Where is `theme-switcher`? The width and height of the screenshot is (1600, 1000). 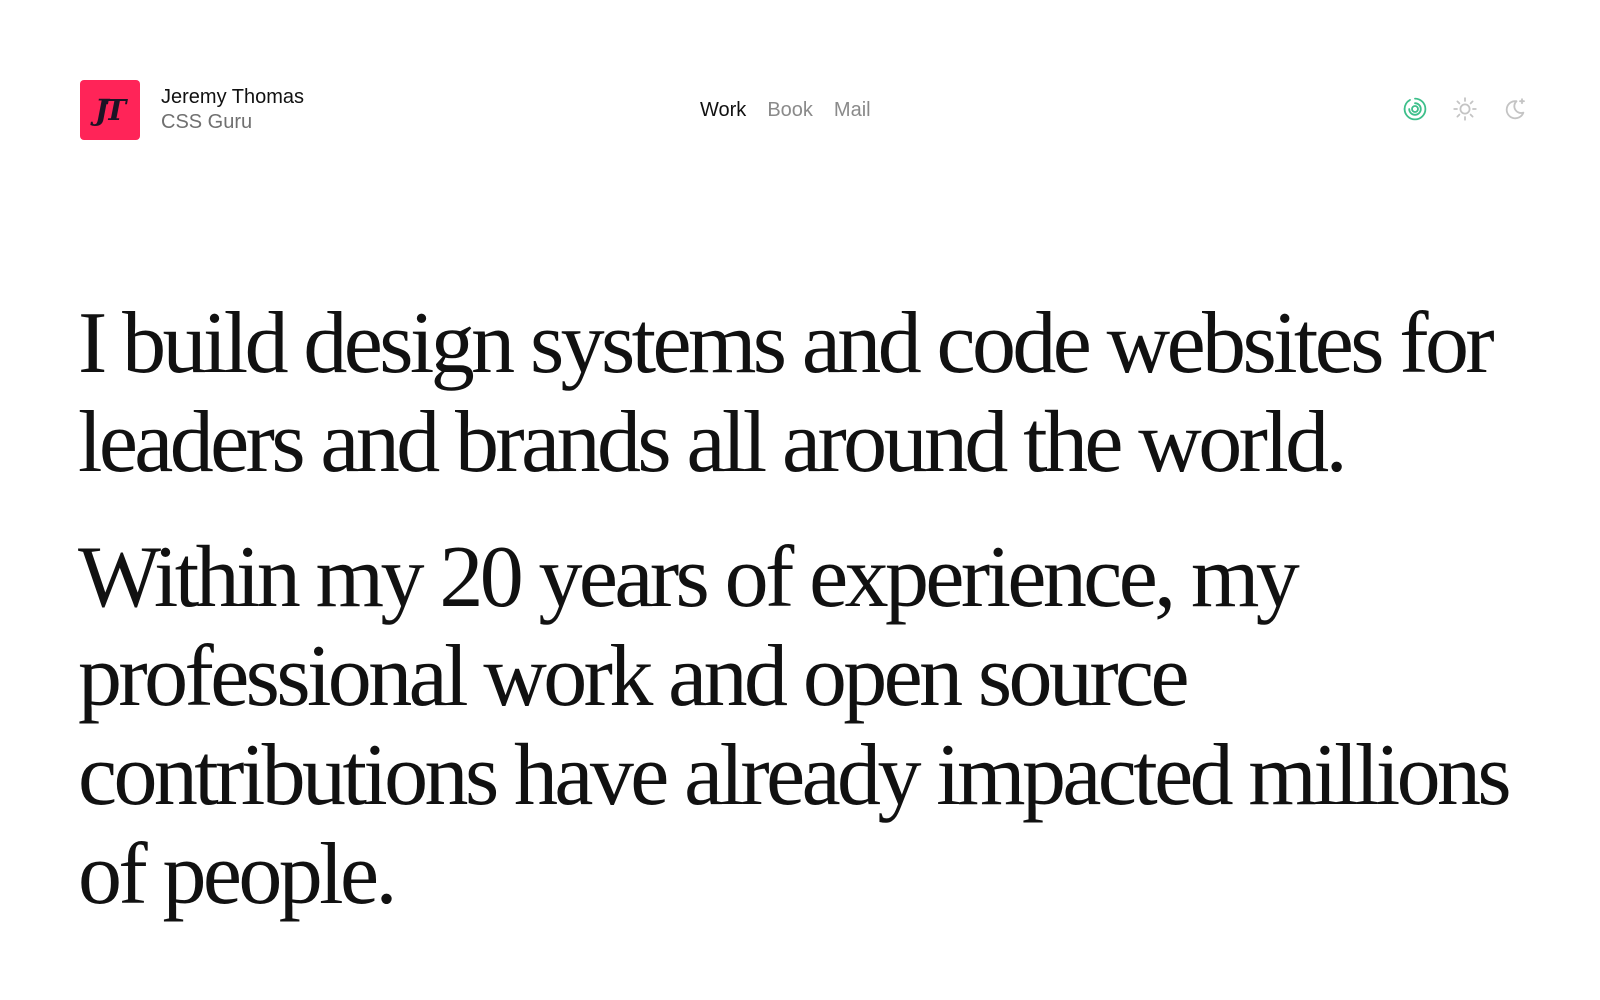
theme-switcher is located at coordinates (1465, 109).